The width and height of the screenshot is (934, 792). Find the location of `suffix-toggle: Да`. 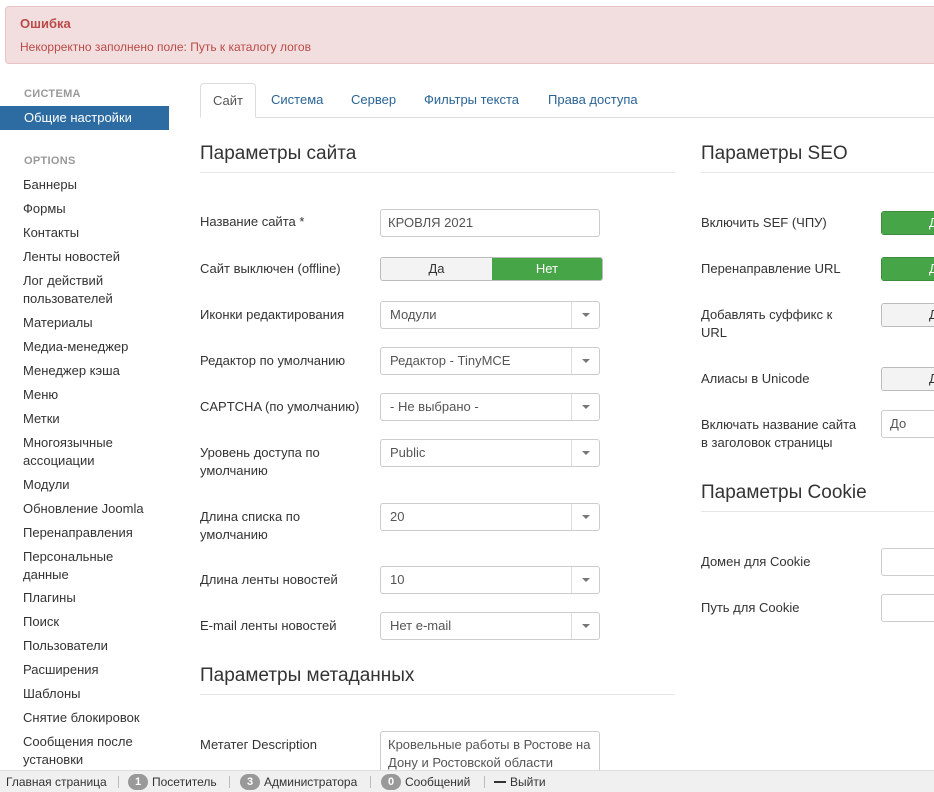

suffix-toggle: Да is located at coordinates (907, 315).